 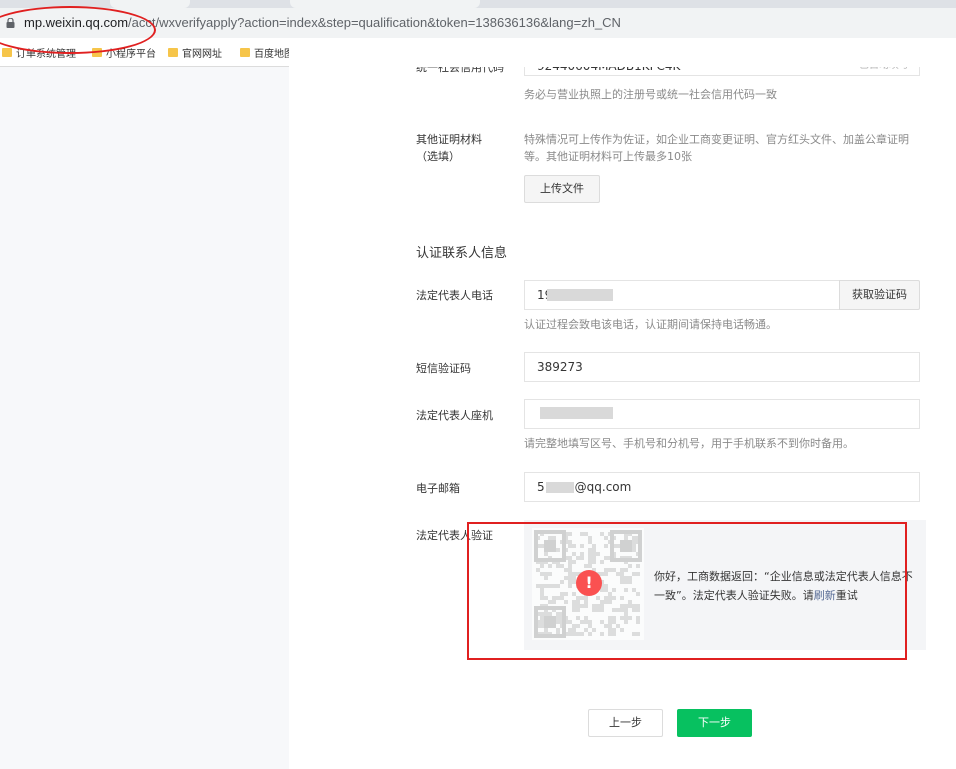 I want to click on landline-hint: 请完整地填写区号、手机号和分机号，用于手机联系不到你时备用。, so click(x=689, y=443).